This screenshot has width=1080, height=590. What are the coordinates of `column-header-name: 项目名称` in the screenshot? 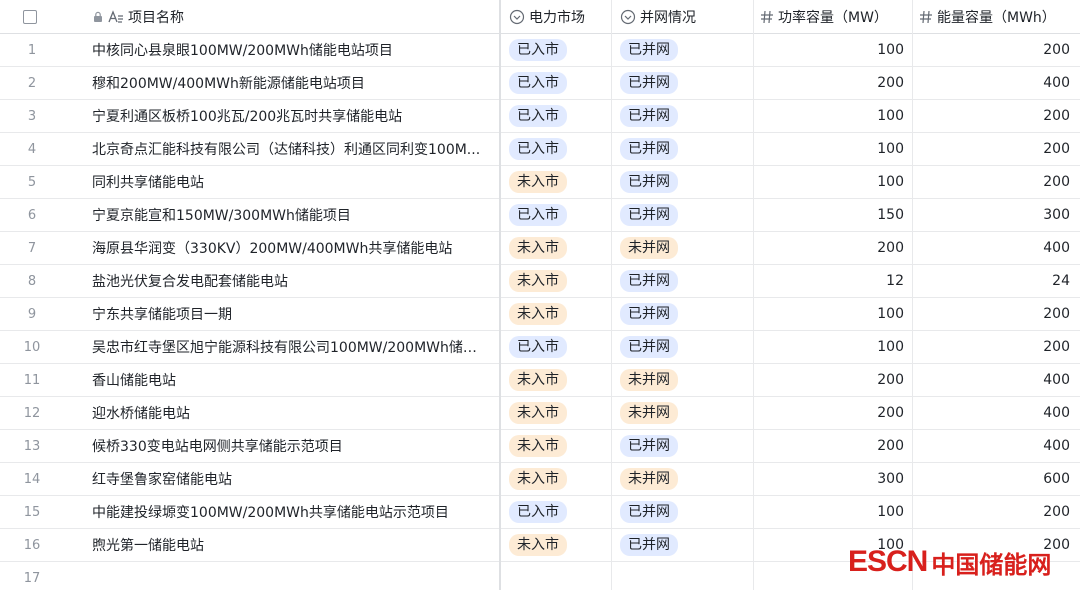 It's located at (292, 16).